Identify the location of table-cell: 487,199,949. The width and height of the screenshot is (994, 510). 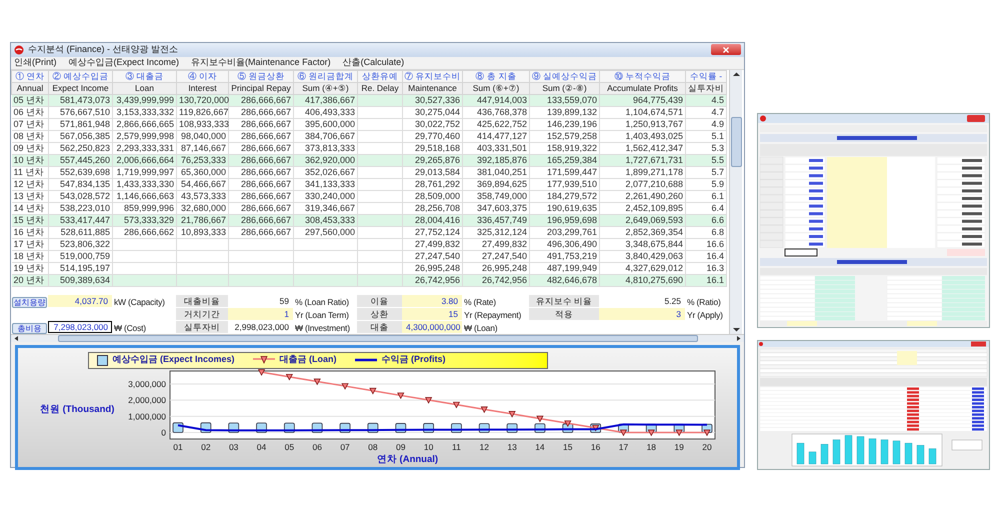
(571, 267).